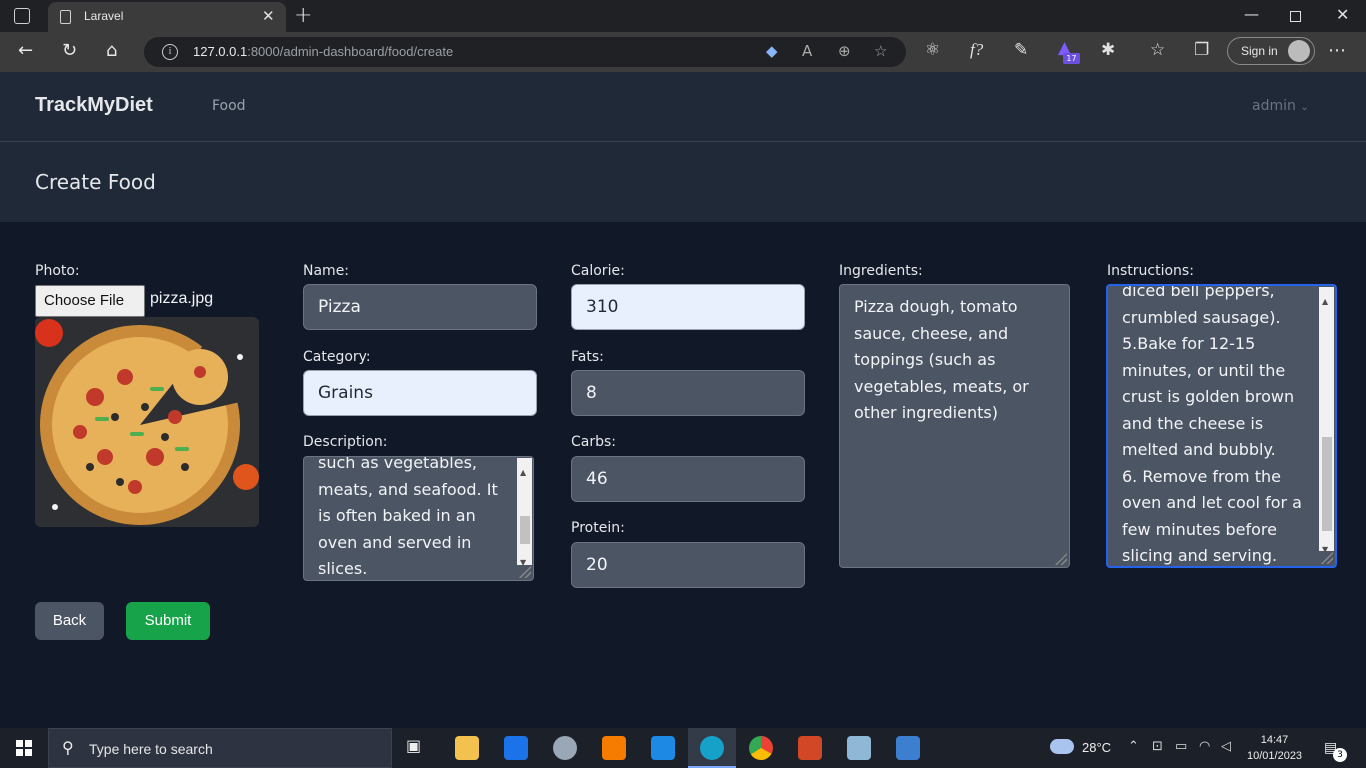 The height and width of the screenshot is (768, 1366). I want to click on file-name: pizza.jpg, so click(182, 298).